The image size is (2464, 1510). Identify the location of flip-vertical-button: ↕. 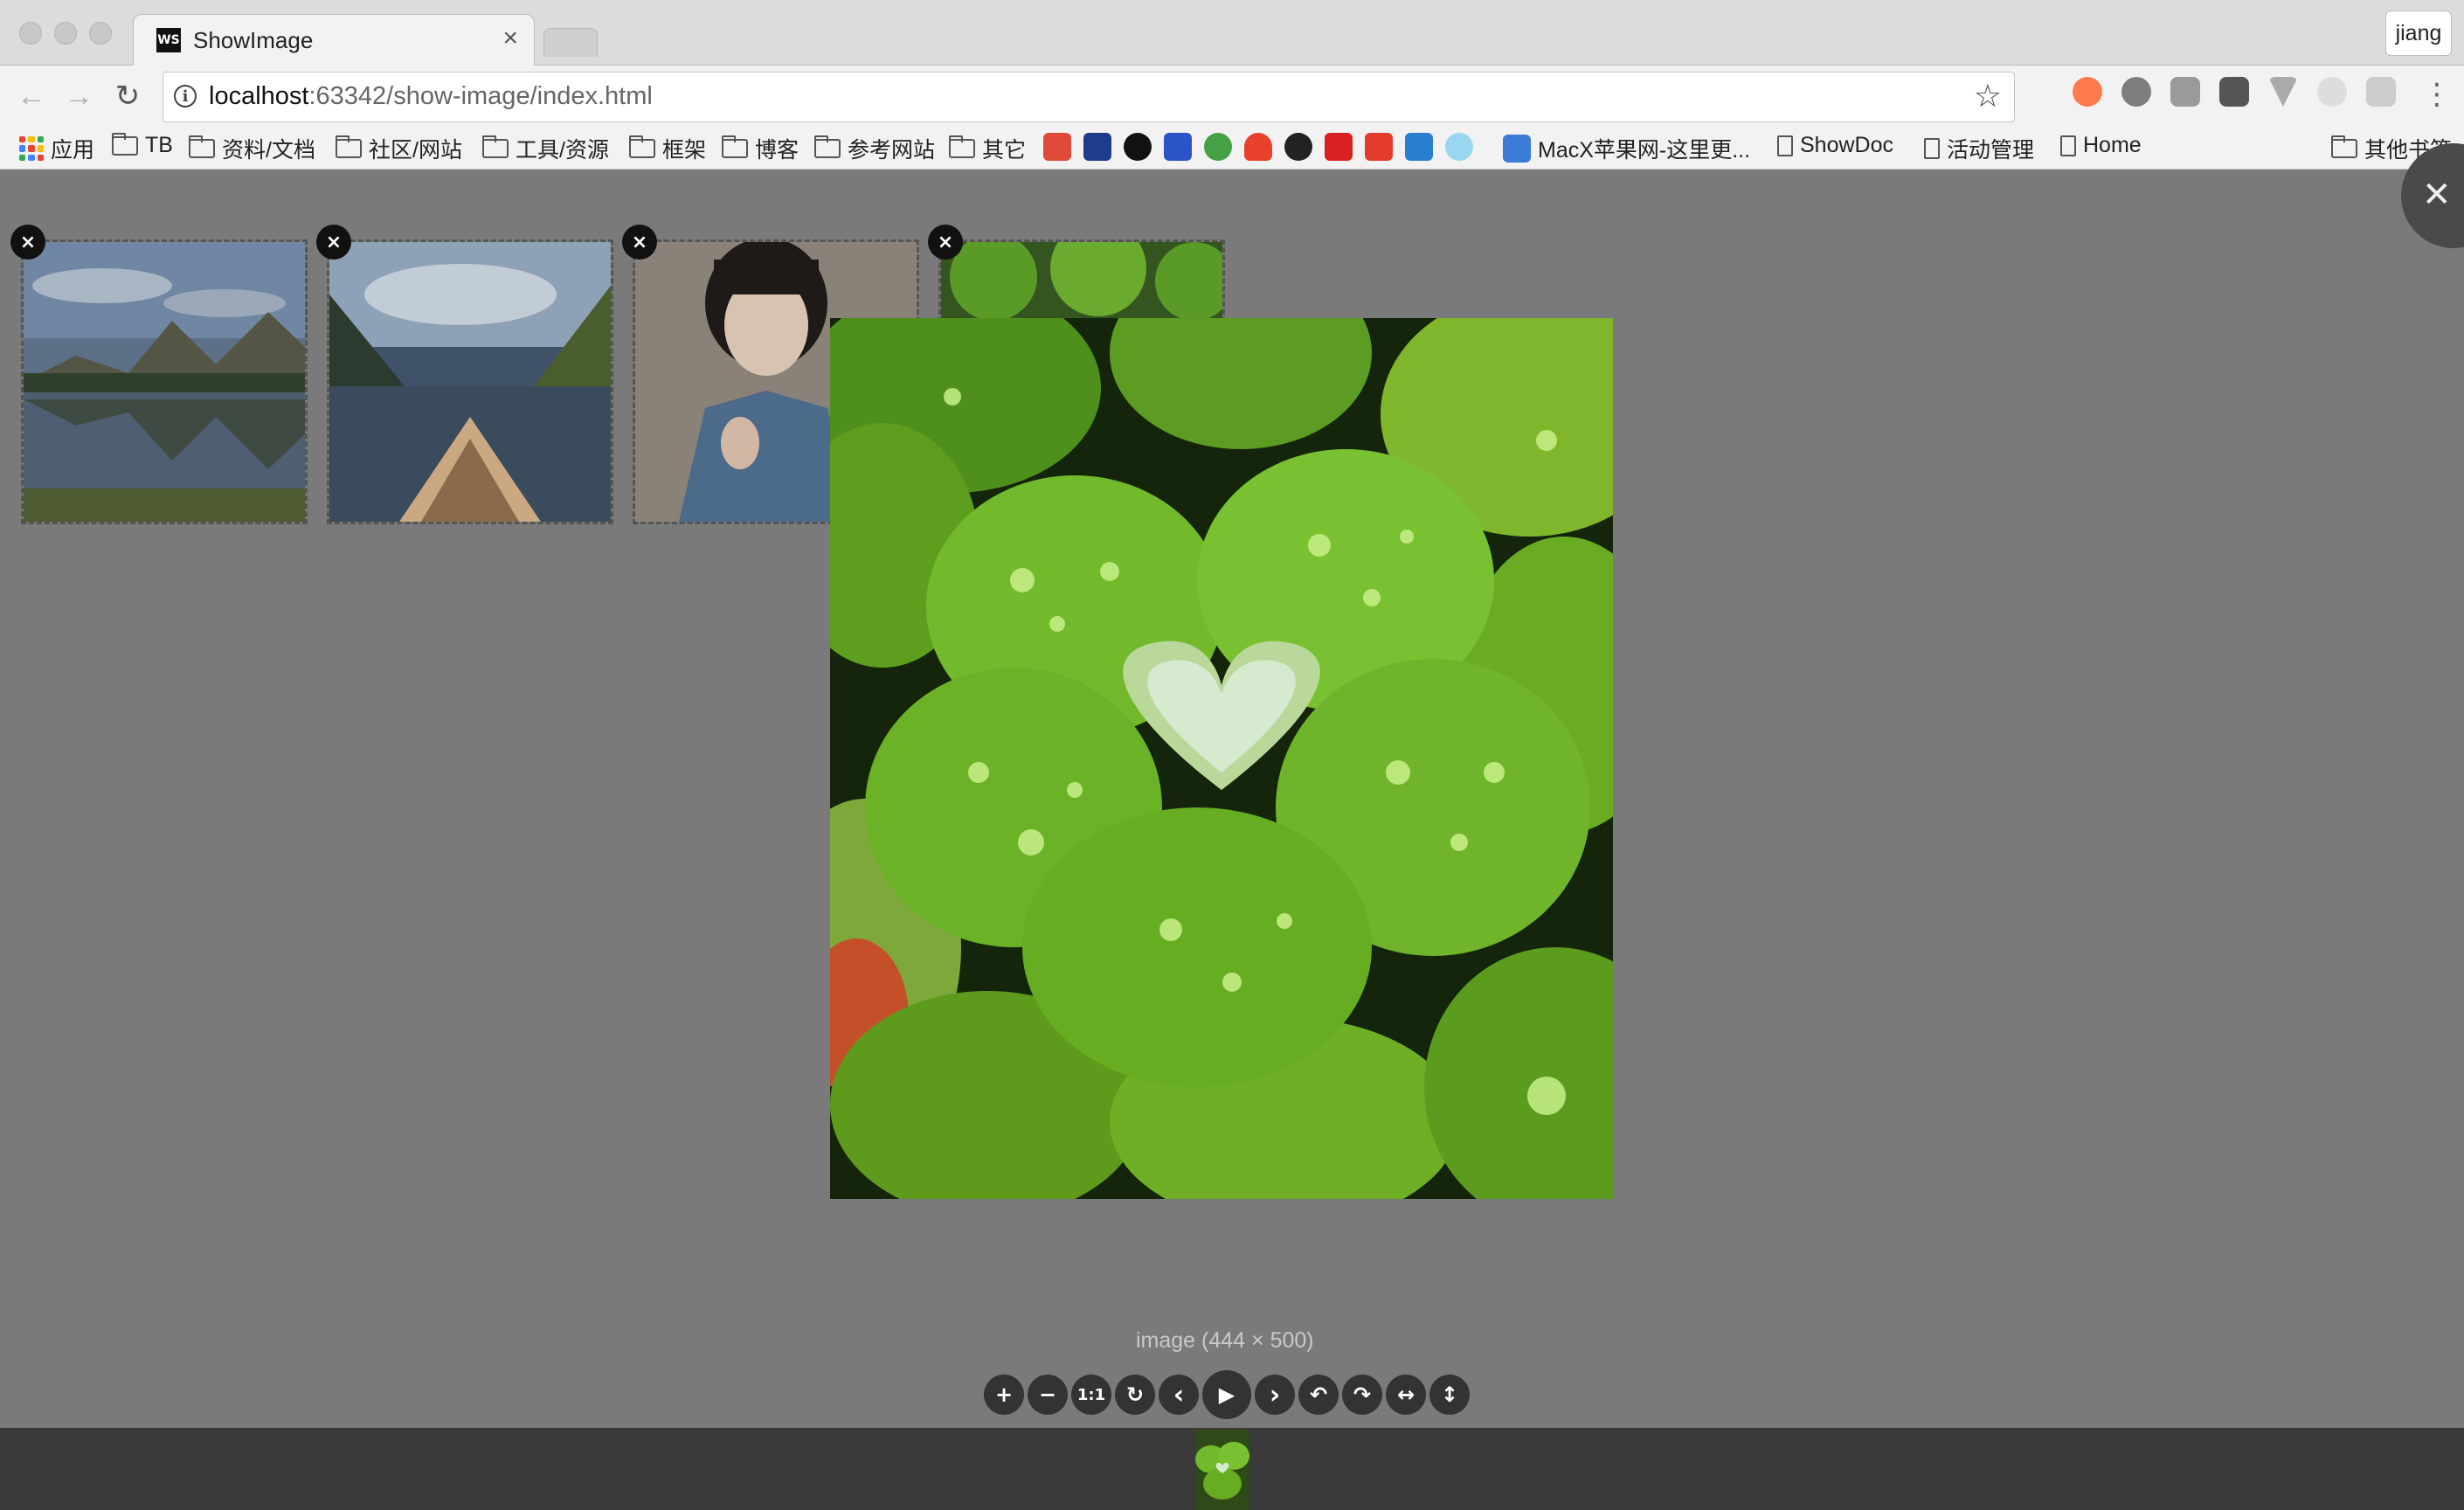
(1449, 1395).